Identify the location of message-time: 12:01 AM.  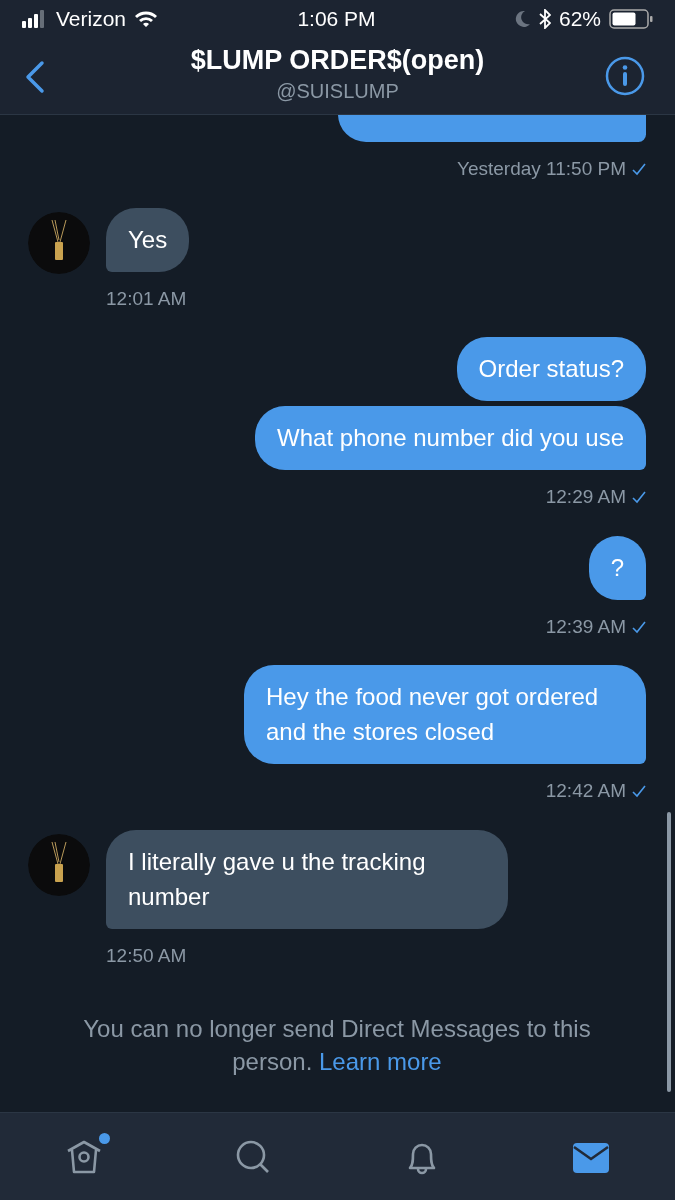
(146, 298).